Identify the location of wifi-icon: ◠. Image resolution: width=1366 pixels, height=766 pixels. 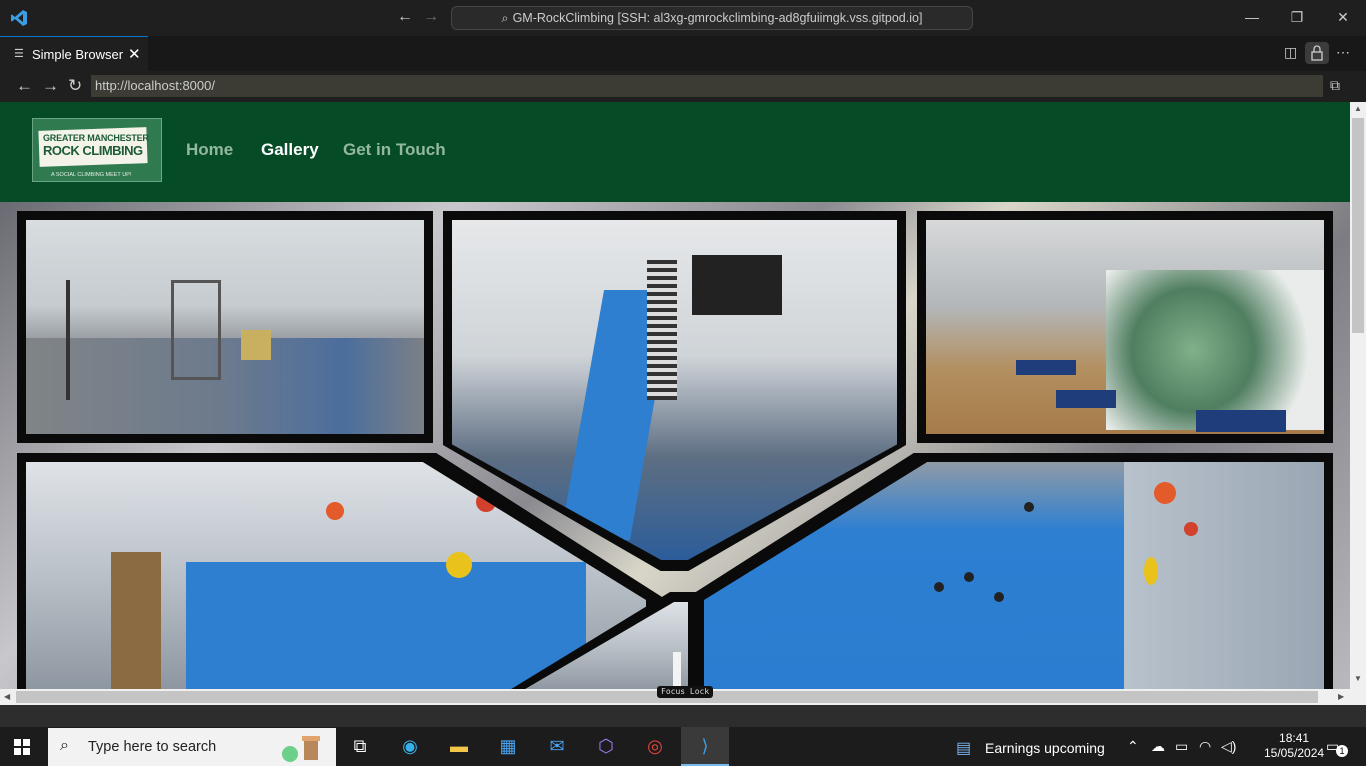
(1205, 746).